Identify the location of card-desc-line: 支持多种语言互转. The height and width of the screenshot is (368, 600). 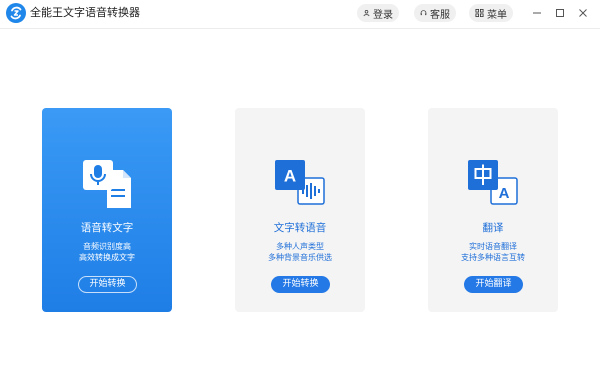
(493, 257).